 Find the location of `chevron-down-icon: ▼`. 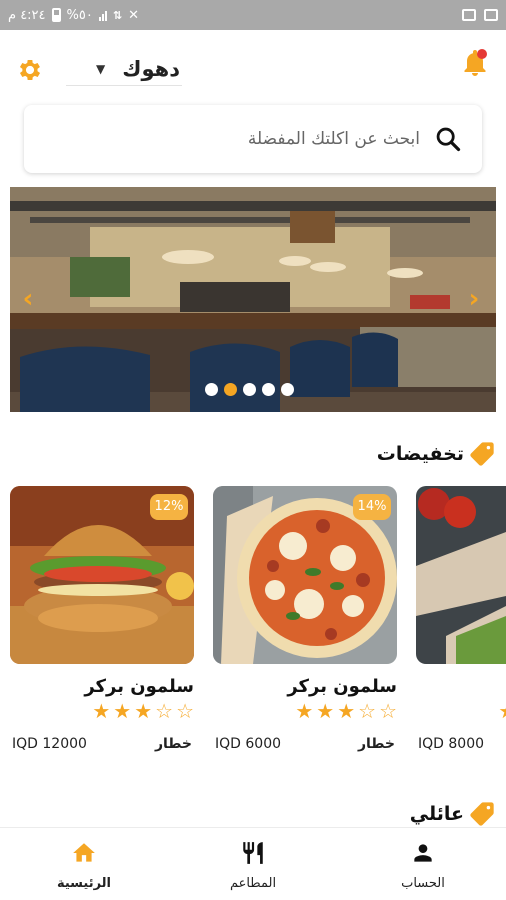

chevron-down-icon: ▼ is located at coordinates (101, 69).